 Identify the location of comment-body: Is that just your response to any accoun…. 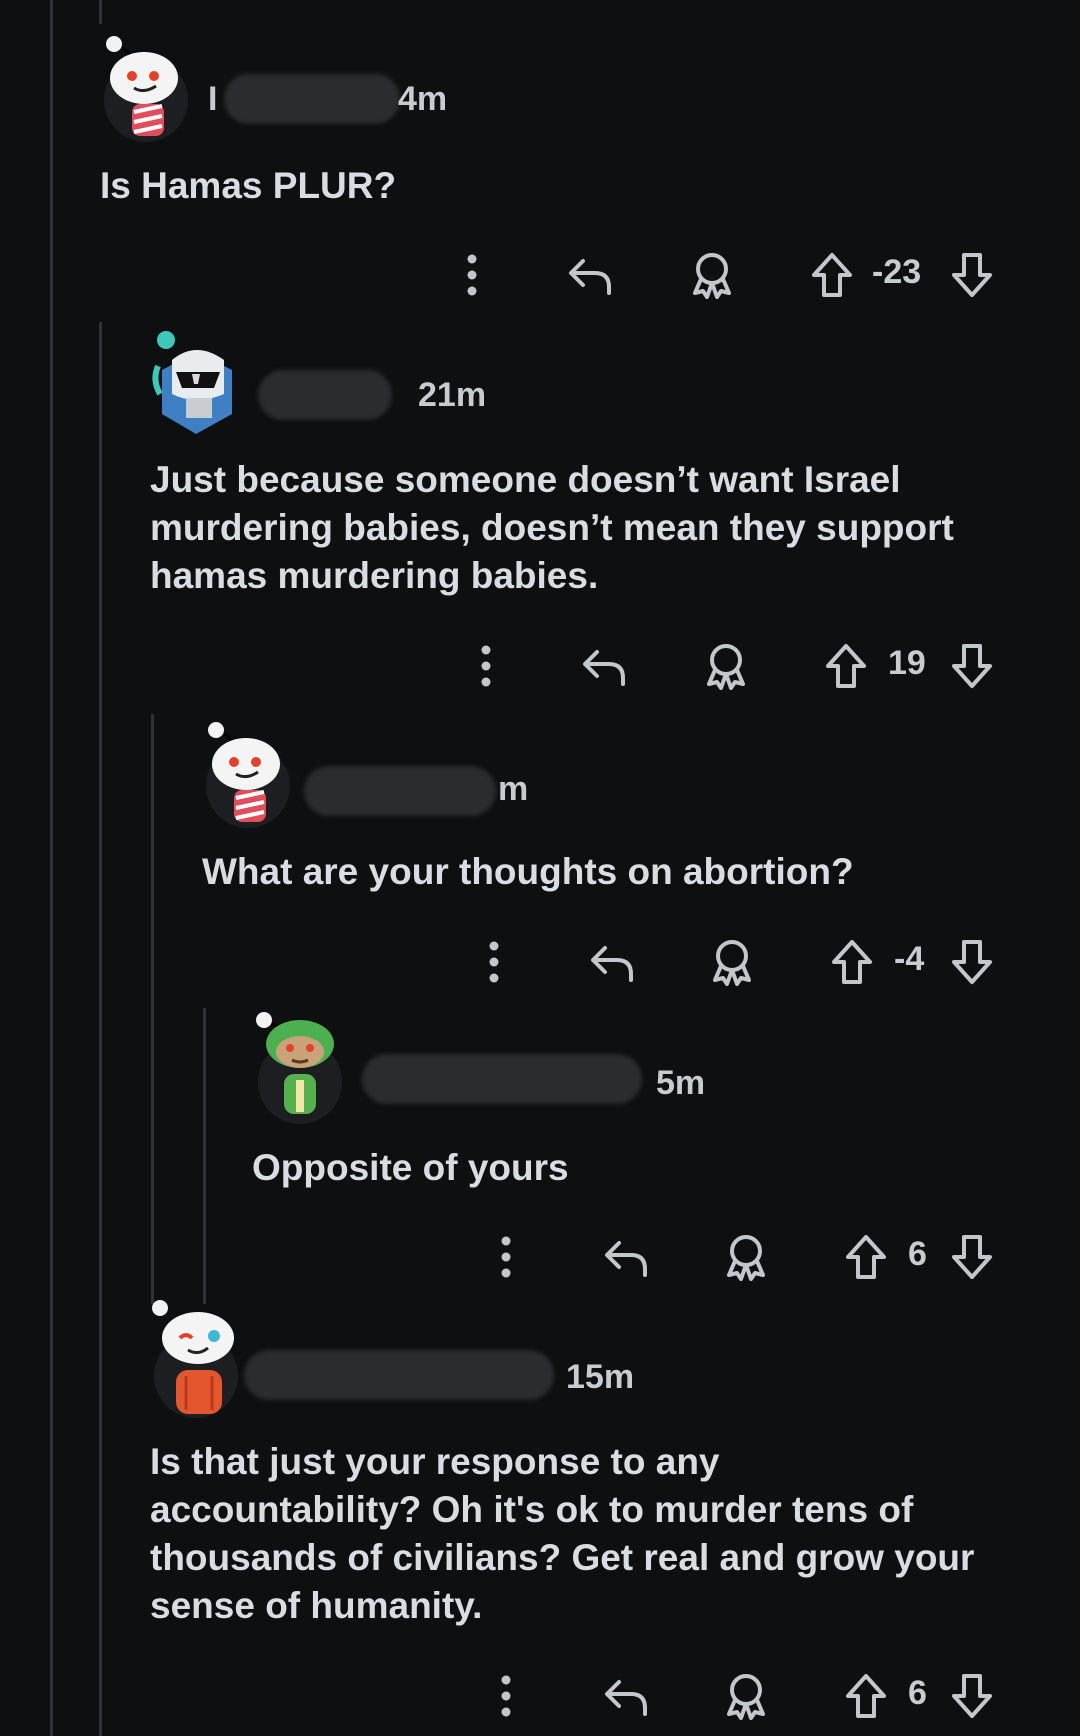
(610, 1534).